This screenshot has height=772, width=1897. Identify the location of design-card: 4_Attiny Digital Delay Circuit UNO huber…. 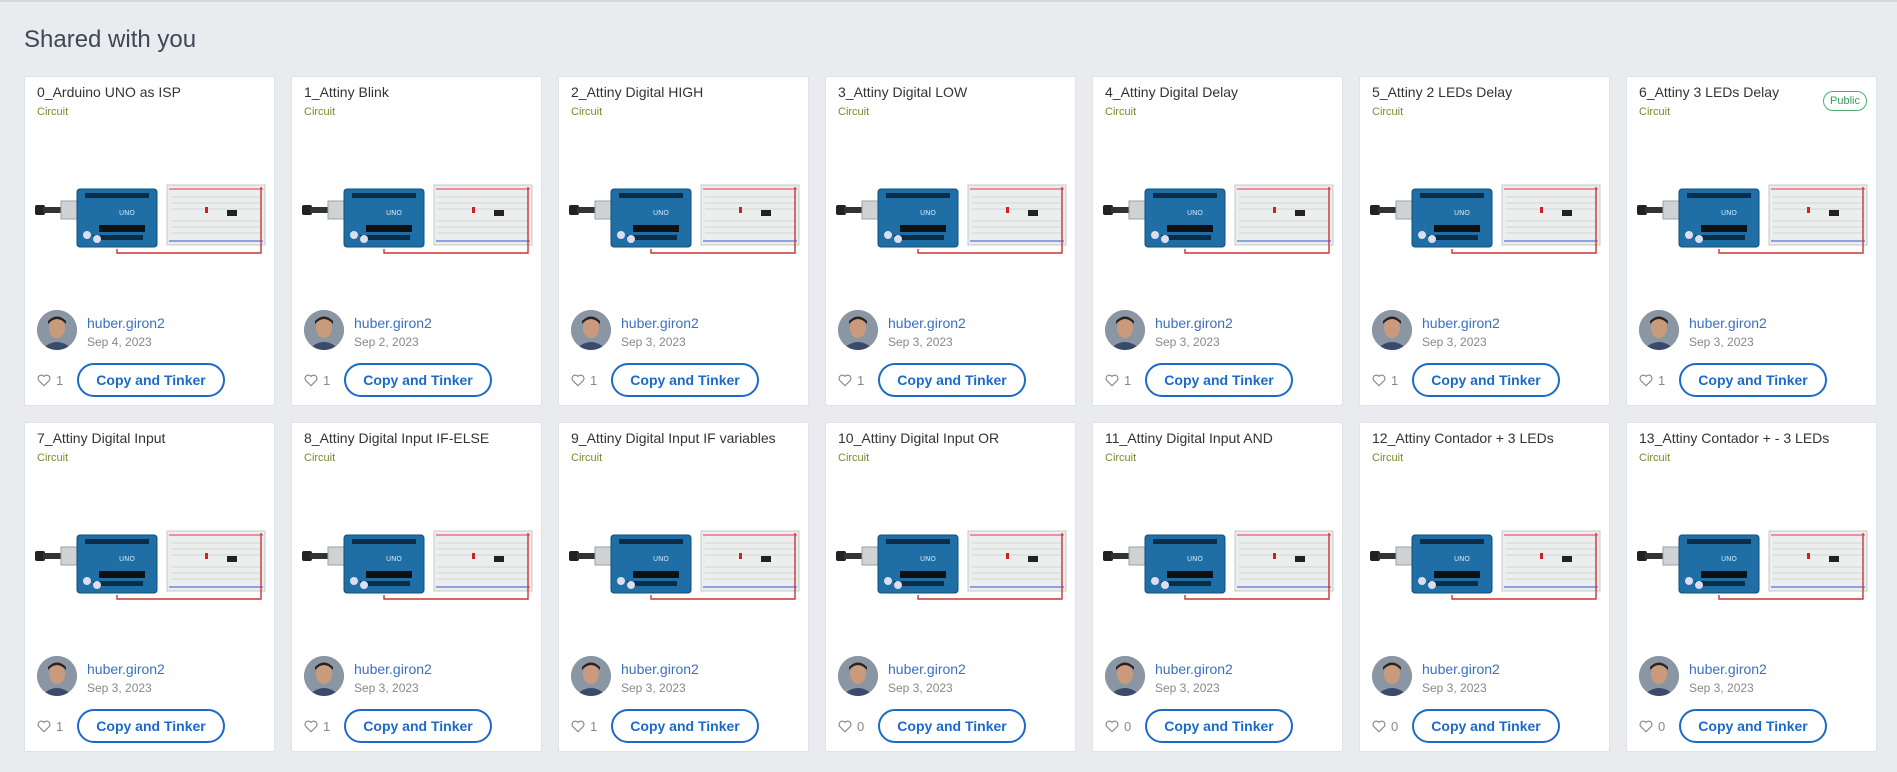
(1217, 241).